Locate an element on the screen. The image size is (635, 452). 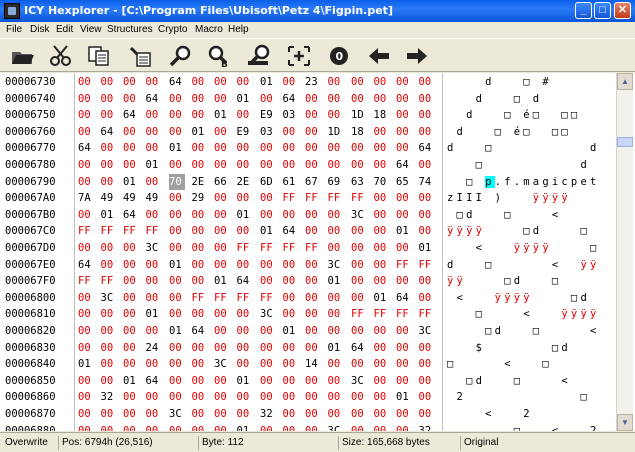
hex-byte: 61 is located at coordinates (291, 182).